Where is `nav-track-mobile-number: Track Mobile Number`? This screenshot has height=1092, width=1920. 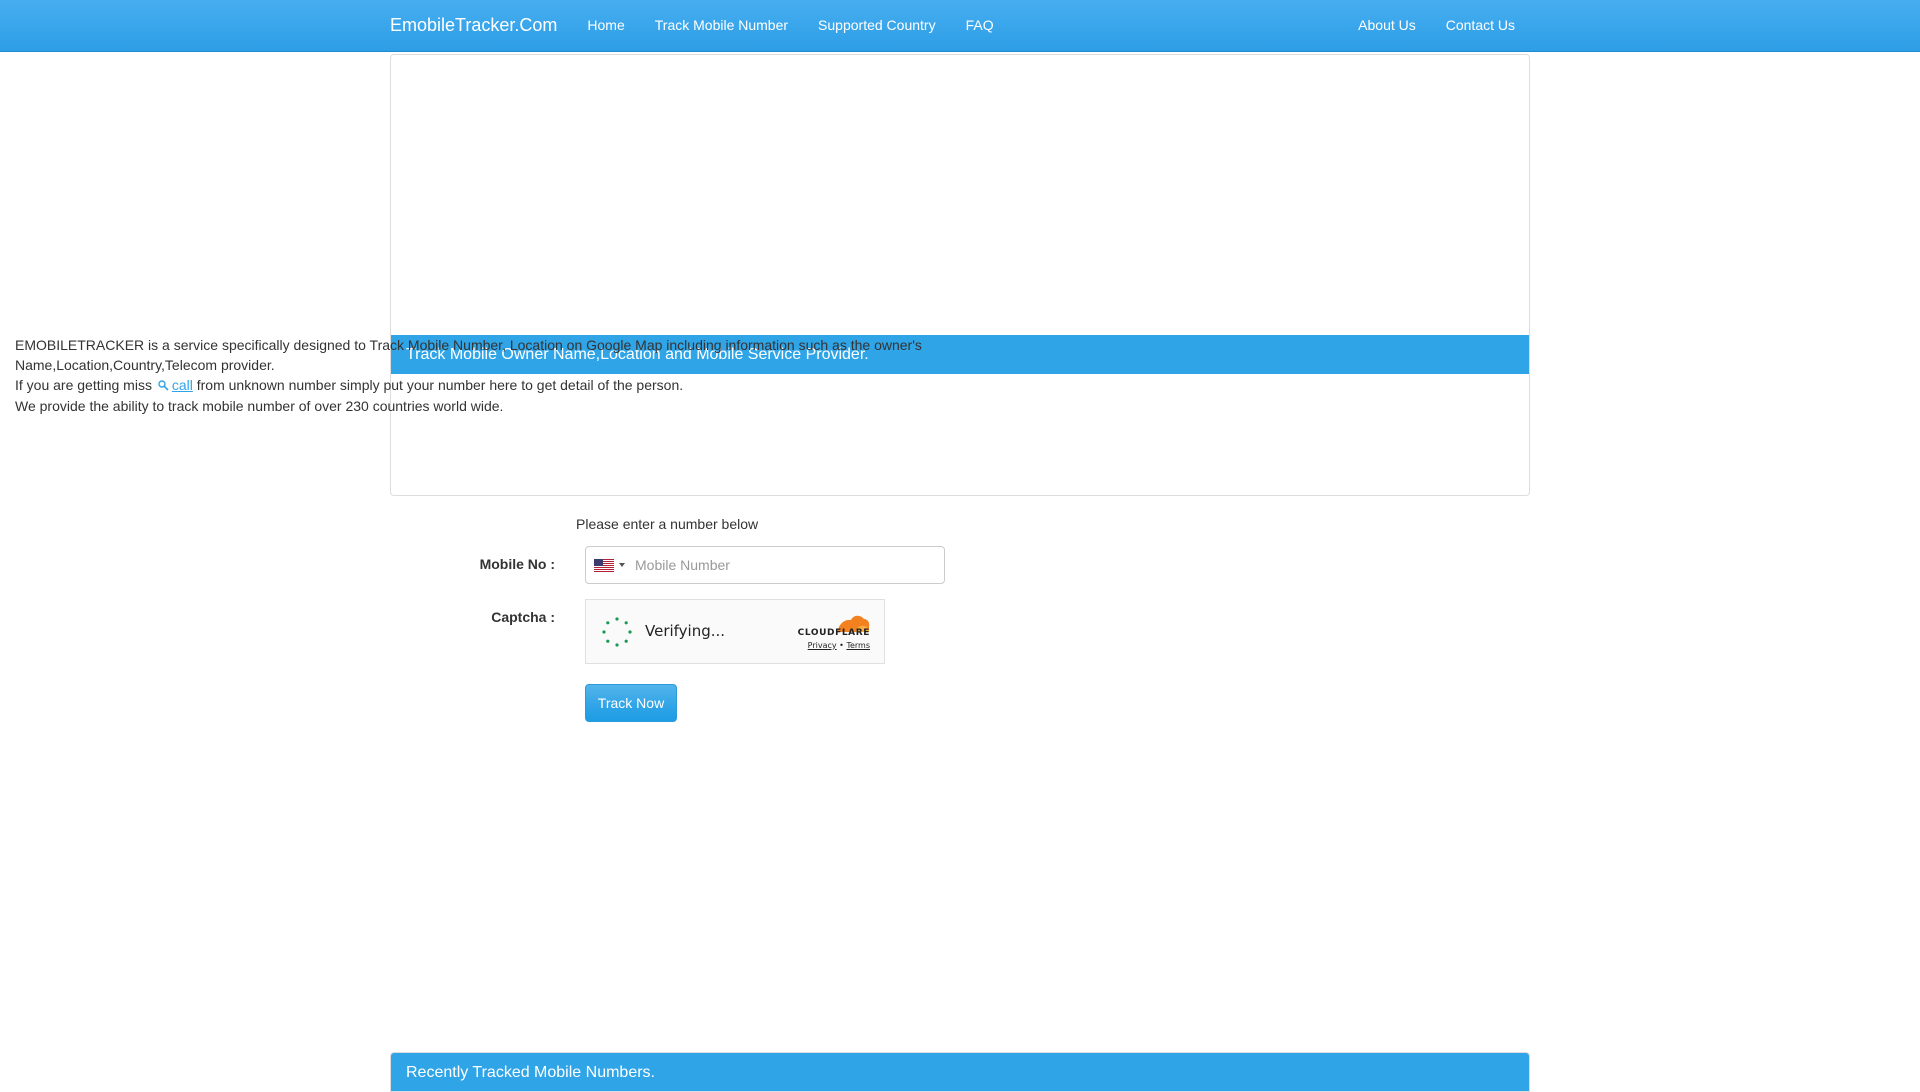 nav-track-mobile-number: Track Mobile Number is located at coordinates (721, 25).